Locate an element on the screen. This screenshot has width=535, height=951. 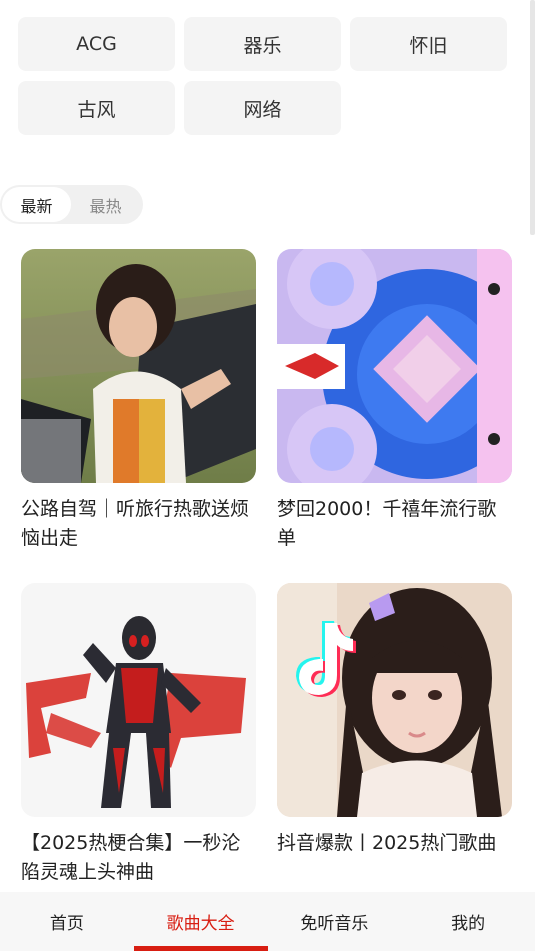
genre-grid: ACG 器乐 怀旧 古风 网络 is located at coordinates (263, 76).